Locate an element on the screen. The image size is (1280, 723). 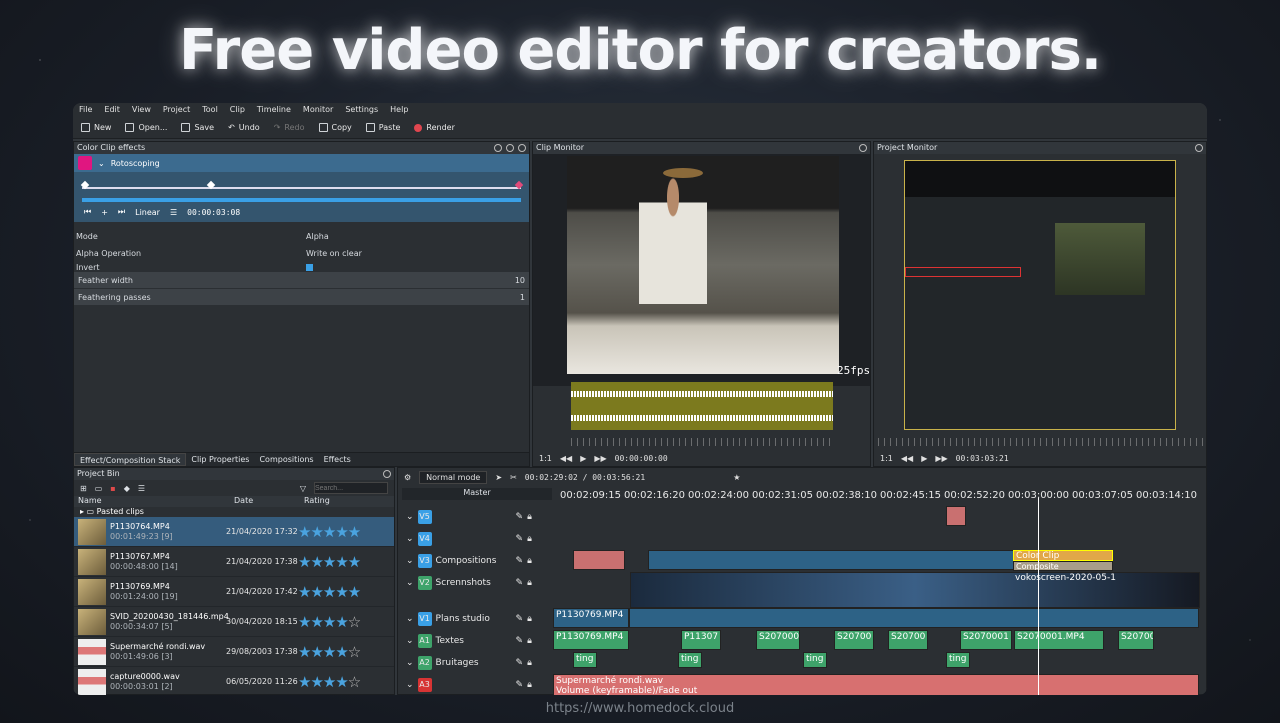
delete-icon: ▪ is located at coordinates (112, 488).